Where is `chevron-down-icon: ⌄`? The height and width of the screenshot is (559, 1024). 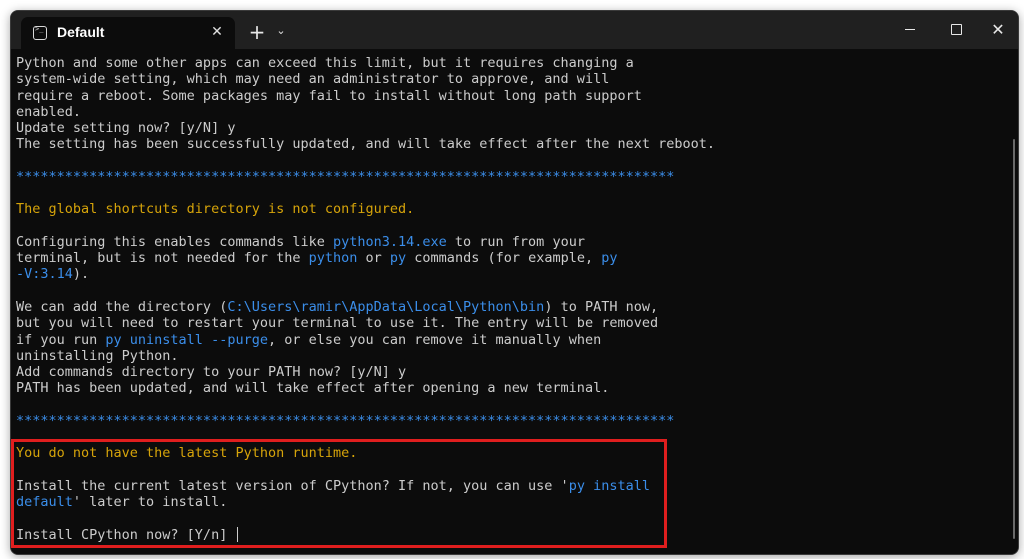 chevron-down-icon: ⌄ is located at coordinates (281, 31).